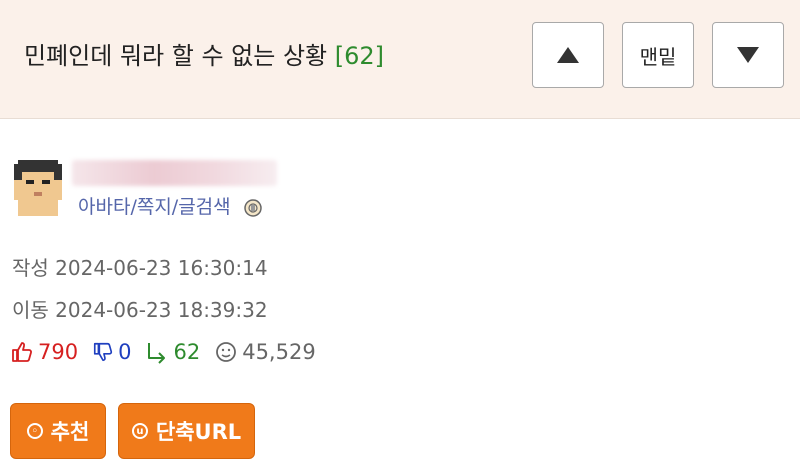  What do you see at coordinates (359, 56) in the screenshot?
I see `comment-count: [62]` at bounding box center [359, 56].